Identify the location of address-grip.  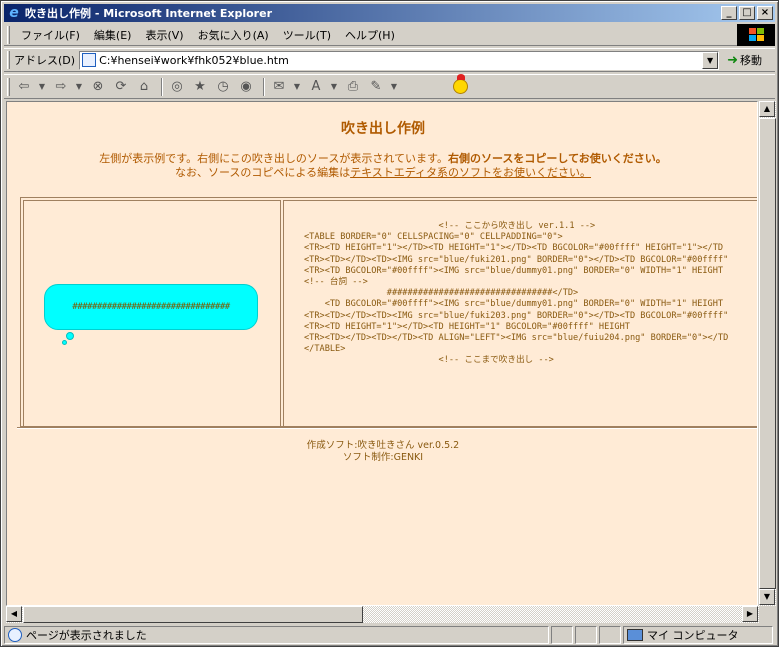
(8, 60).